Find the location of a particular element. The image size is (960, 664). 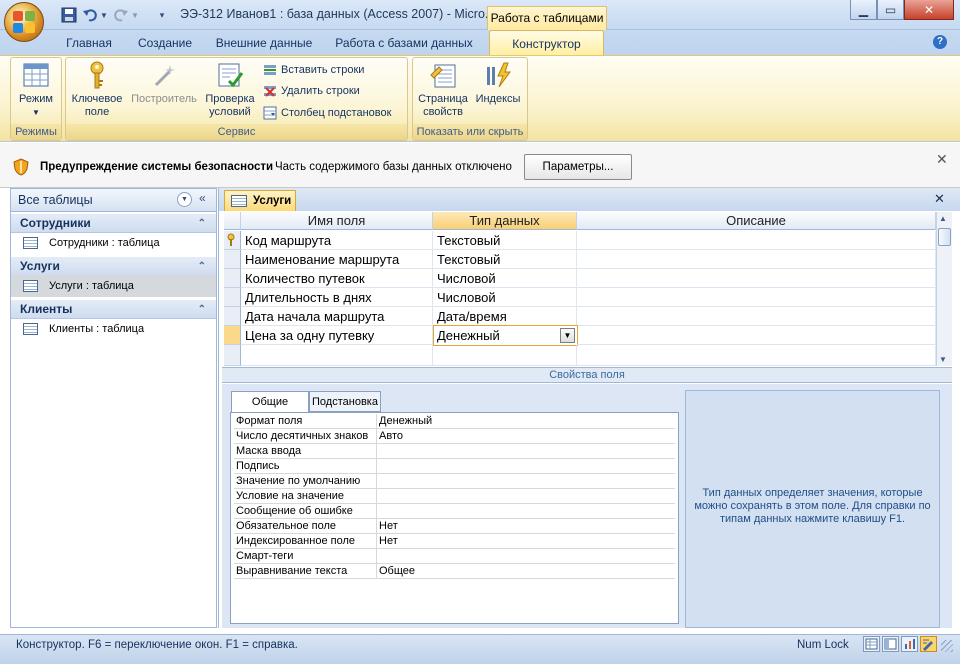

field-name-cell: Цена за одну путевку is located at coordinates (337, 335).